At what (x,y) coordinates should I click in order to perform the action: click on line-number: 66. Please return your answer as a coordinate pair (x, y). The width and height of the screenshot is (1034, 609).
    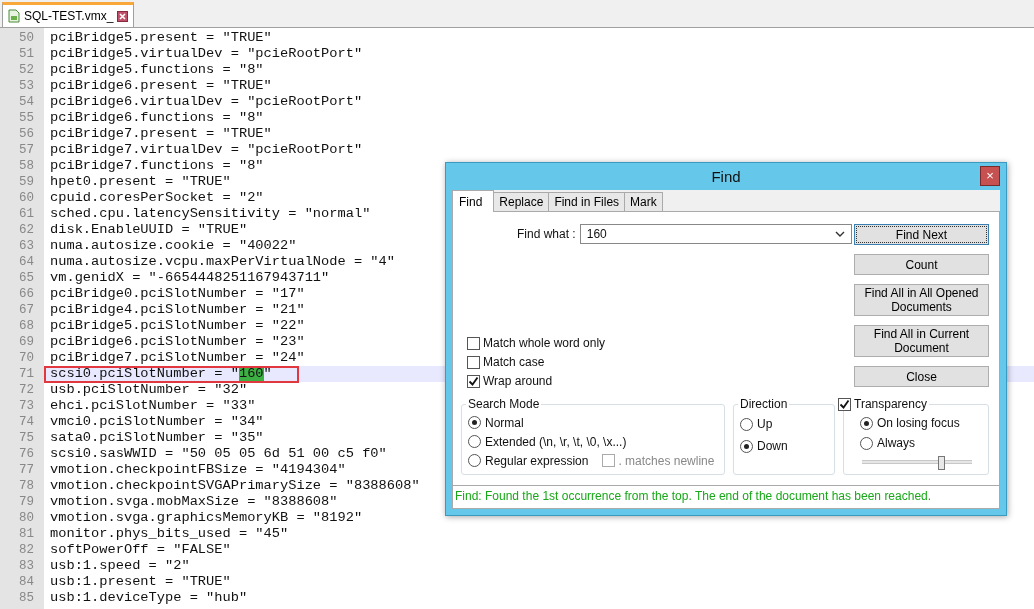
    Looking at the image, I should click on (26, 294).